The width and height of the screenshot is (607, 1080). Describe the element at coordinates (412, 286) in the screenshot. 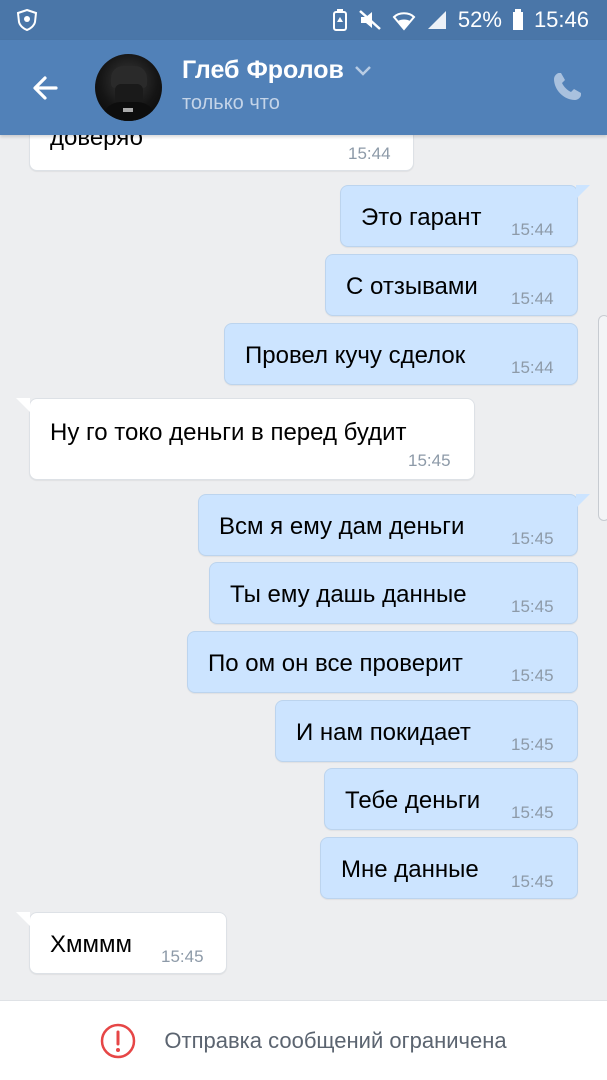

I see `message-text: С отзывами` at that location.